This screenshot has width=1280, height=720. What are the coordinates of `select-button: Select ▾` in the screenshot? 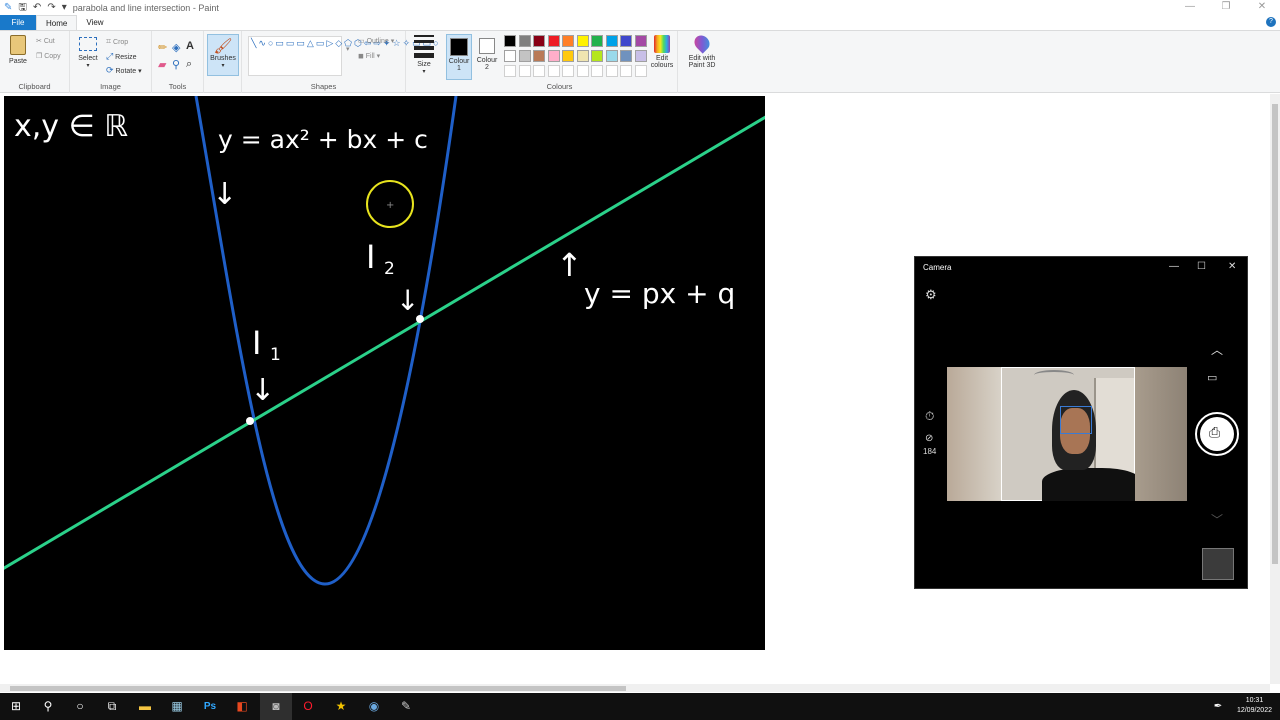 It's located at (88, 53).